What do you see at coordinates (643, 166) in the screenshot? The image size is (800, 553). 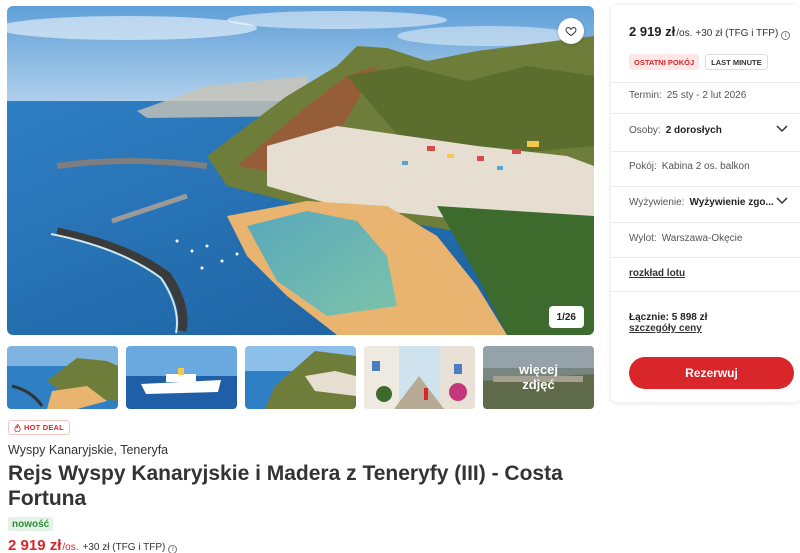 I see `room-label: Pokój:` at bounding box center [643, 166].